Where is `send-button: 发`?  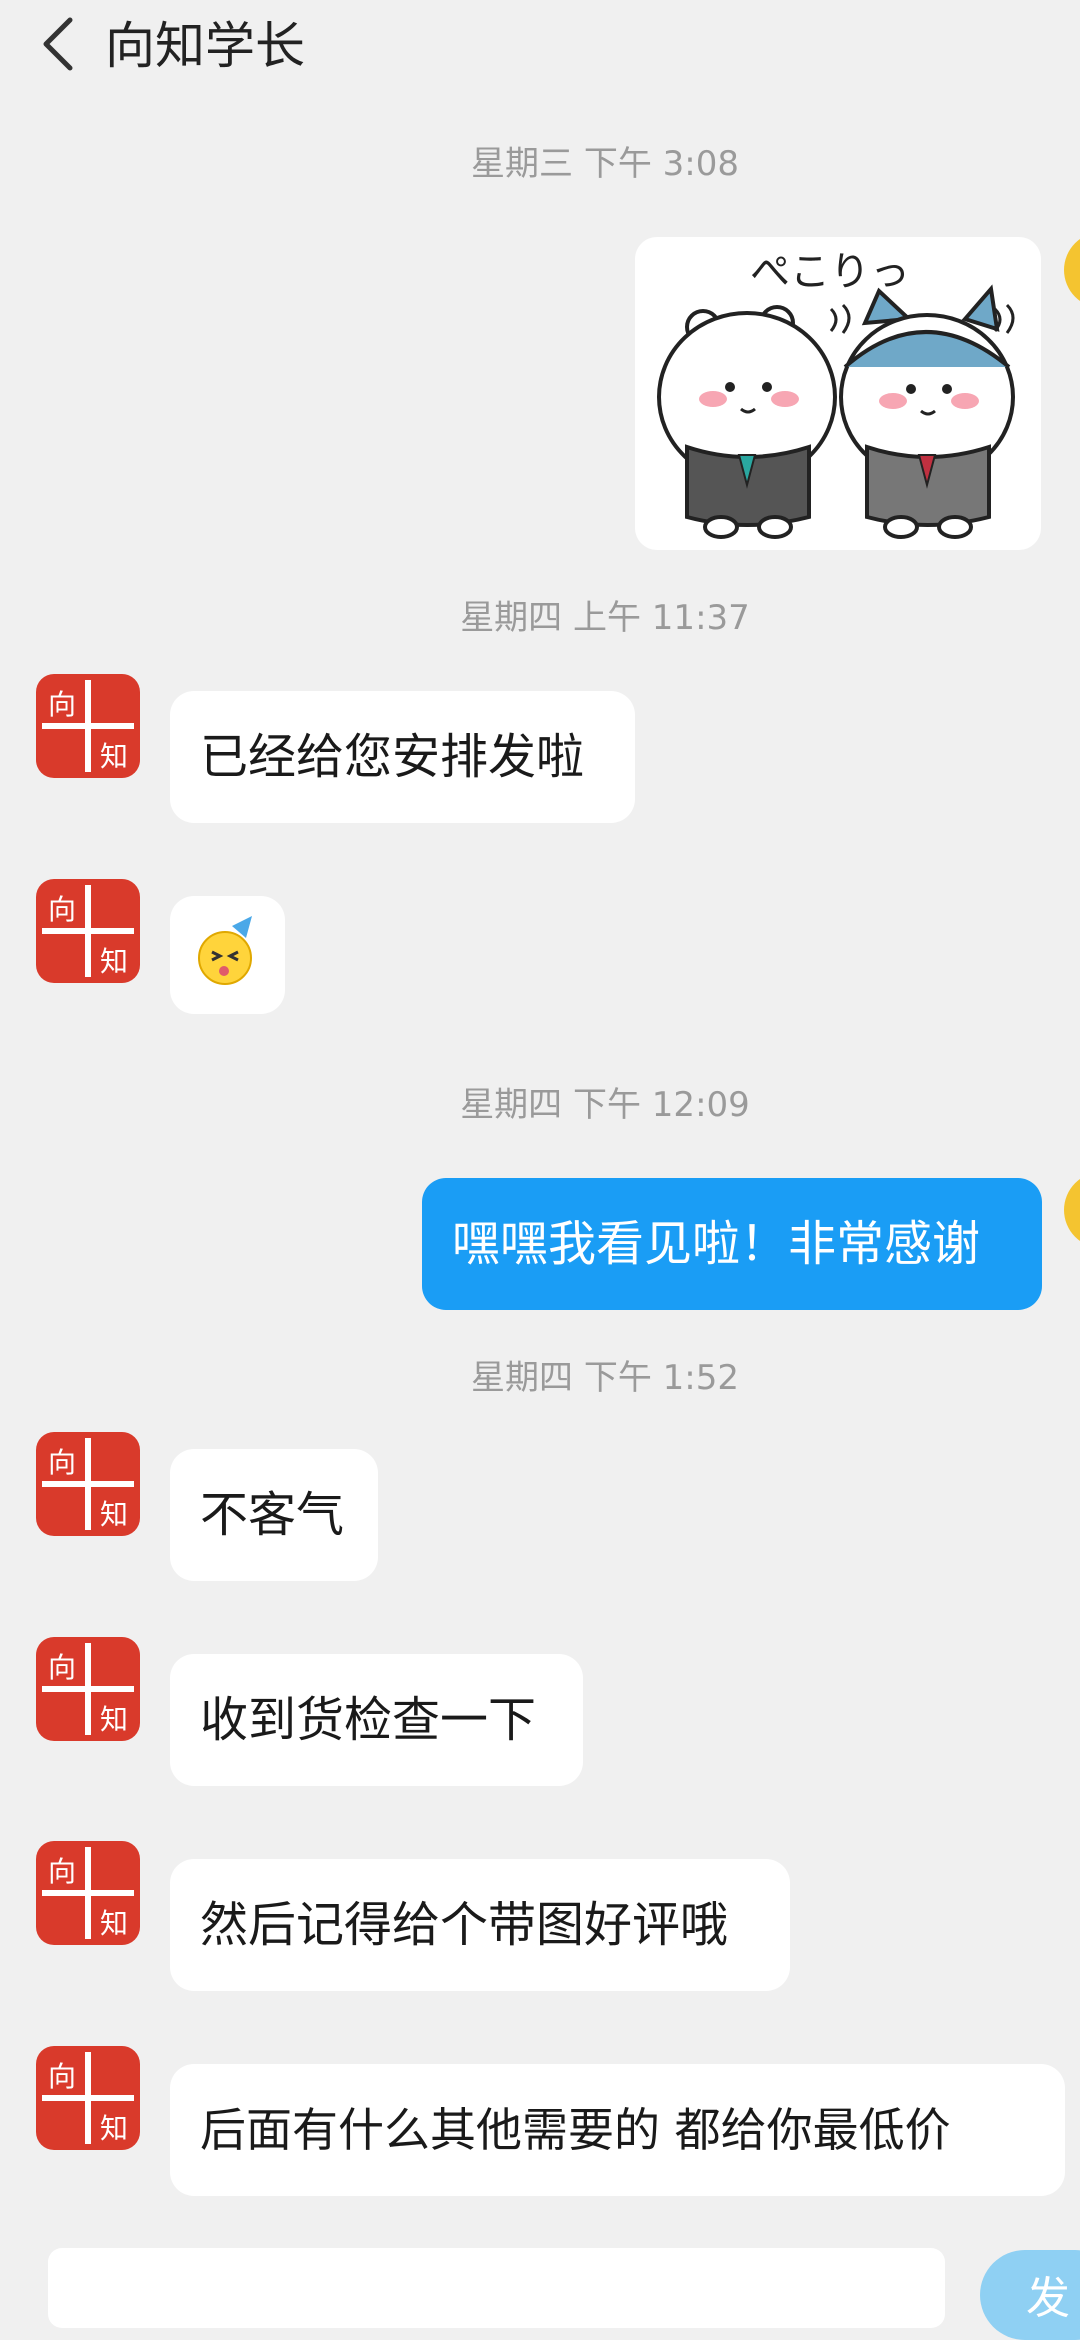 send-button: 发 is located at coordinates (1030, 2295).